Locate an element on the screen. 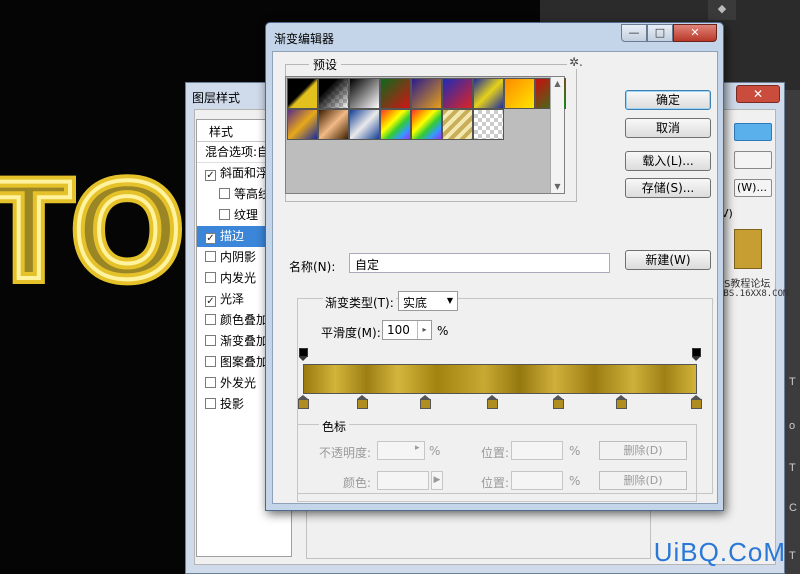  style-list-item-label: 内发光 is located at coordinates (238, 278).